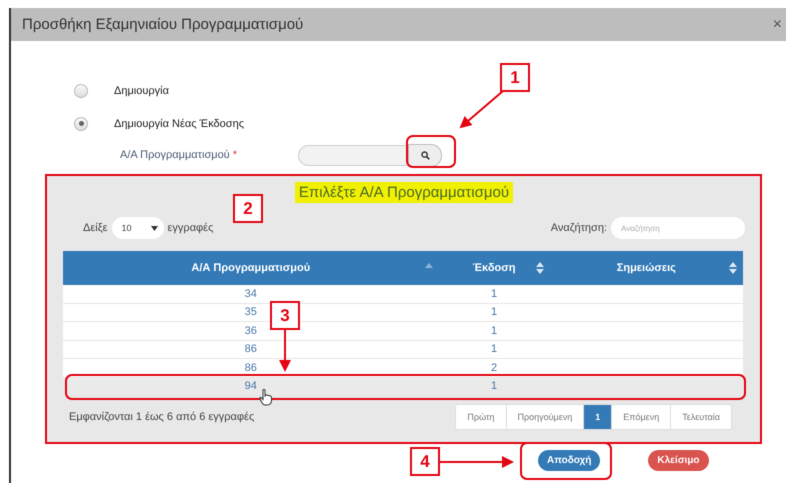  What do you see at coordinates (248, 208) in the screenshot?
I see `callout-number: 2` at bounding box center [248, 208].